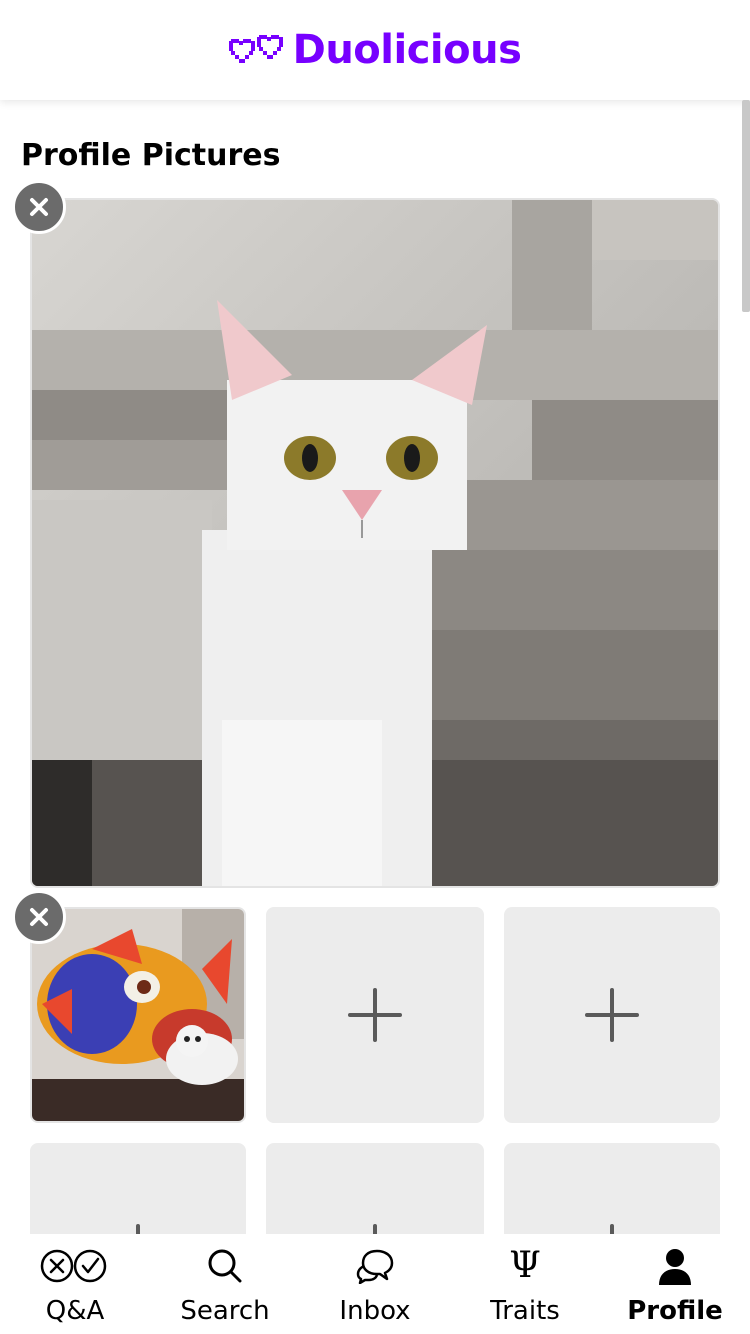  What do you see at coordinates (75, 1284) in the screenshot?
I see `nav-item-qa: Q&A` at bounding box center [75, 1284].